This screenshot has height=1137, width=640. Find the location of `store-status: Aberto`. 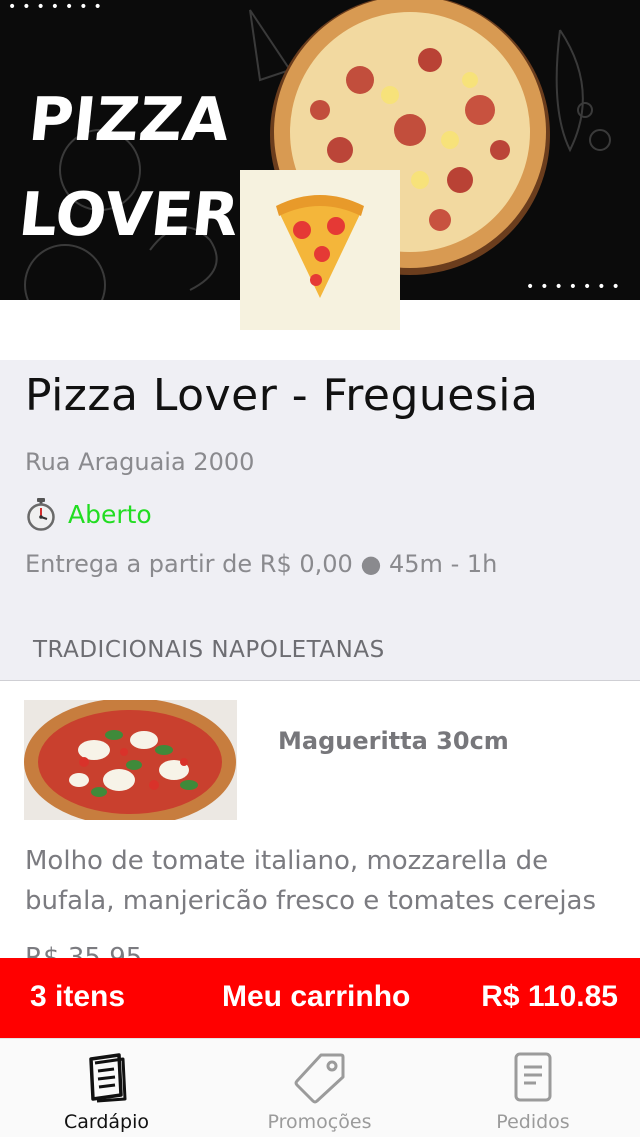

store-status: Aberto is located at coordinates (88, 514).